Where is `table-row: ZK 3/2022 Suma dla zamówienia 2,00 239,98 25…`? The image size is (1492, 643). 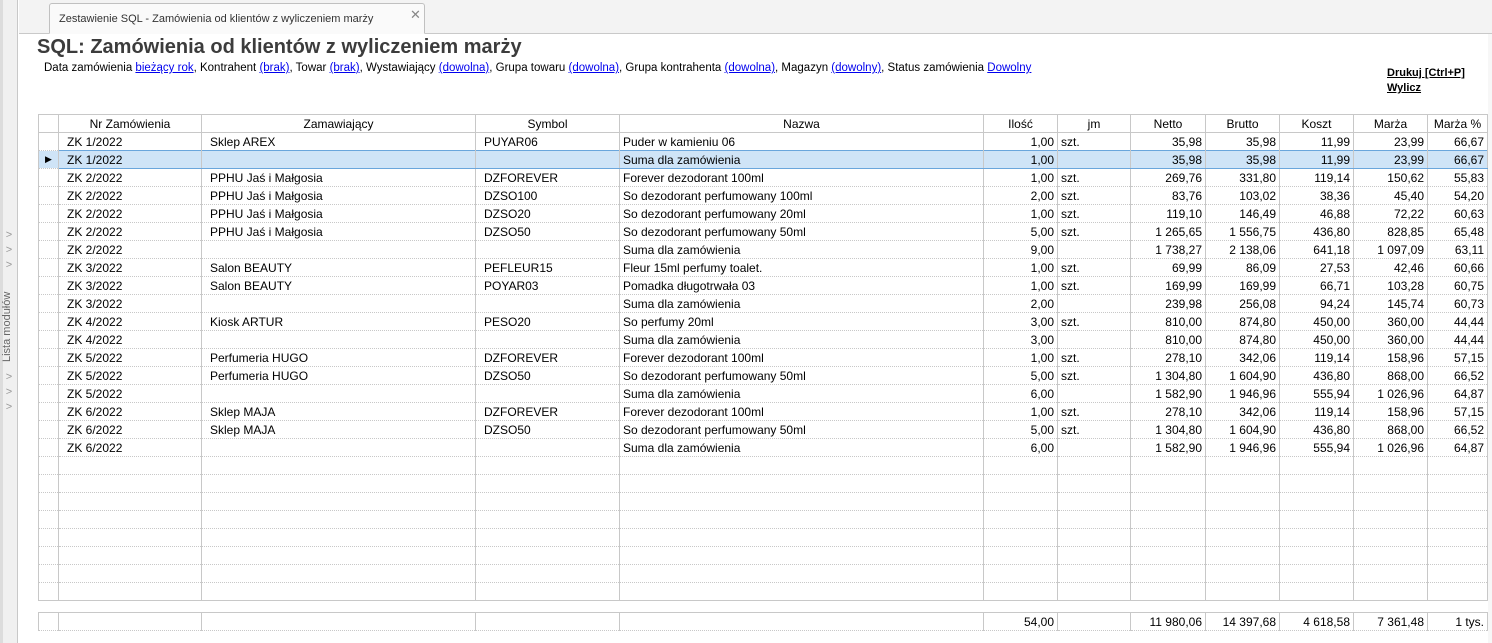 table-row: ZK 3/2022 Suma dla zamówienia 2,00 239,98 25… is located at coordinates (763, 303).